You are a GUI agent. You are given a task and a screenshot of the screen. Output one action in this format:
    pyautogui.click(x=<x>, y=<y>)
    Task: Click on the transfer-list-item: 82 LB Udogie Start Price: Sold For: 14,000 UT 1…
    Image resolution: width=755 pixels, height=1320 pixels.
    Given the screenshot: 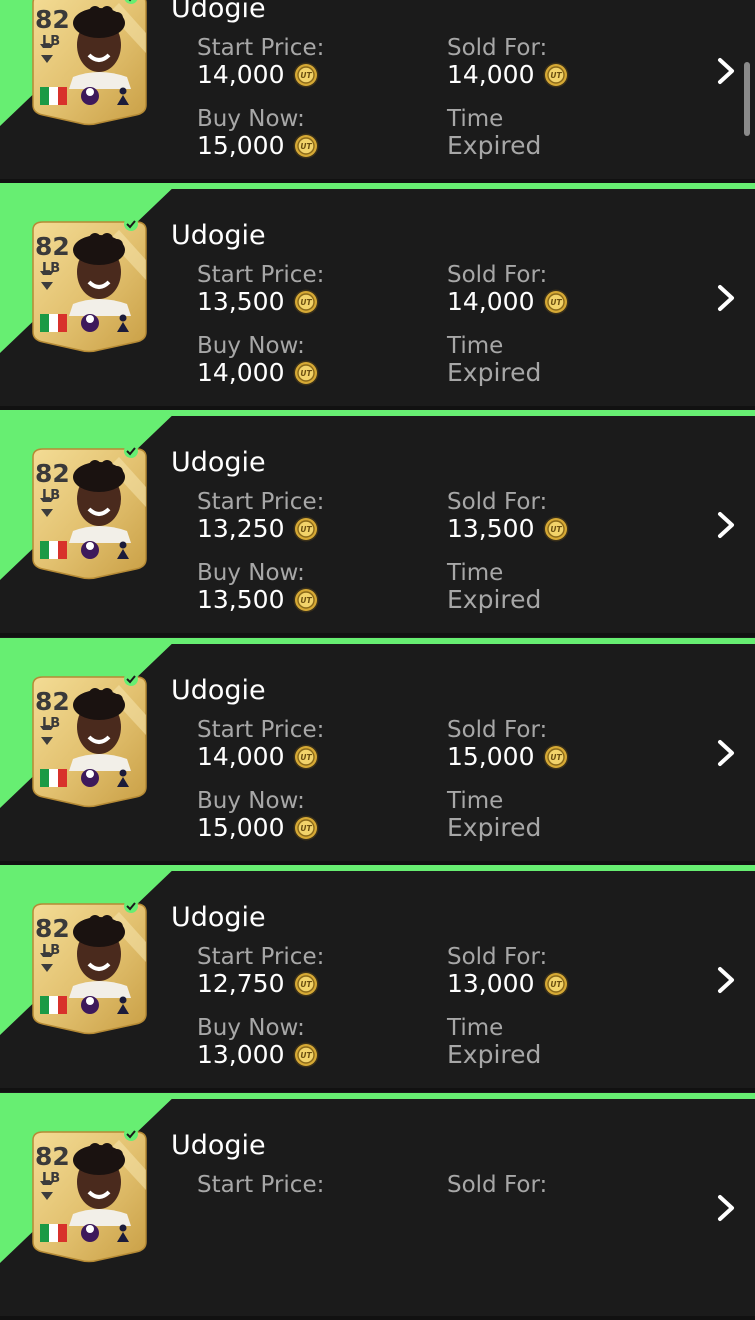 What is the action you would take?
    pyautogui.click(x=377, y=91)
    